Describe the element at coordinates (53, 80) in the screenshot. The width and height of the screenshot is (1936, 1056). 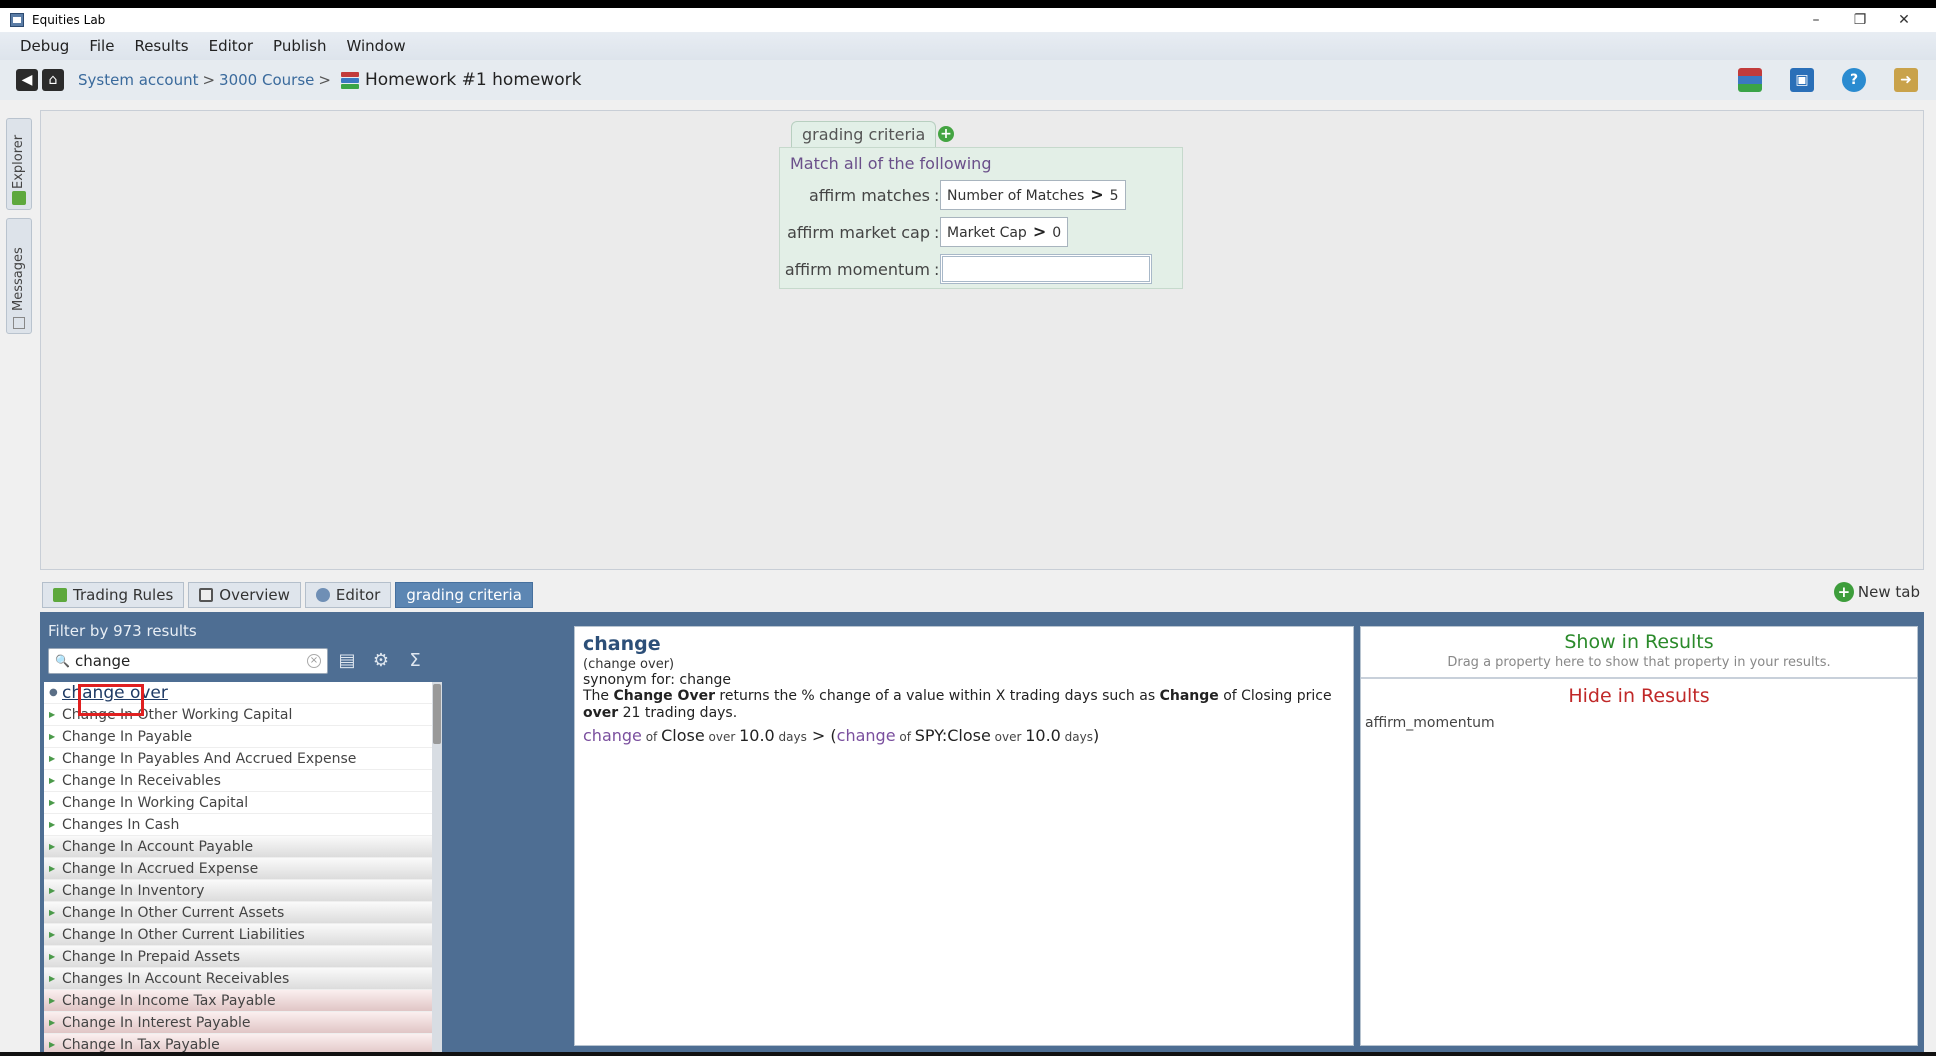
I see `home-icon: ⌂` at that location.